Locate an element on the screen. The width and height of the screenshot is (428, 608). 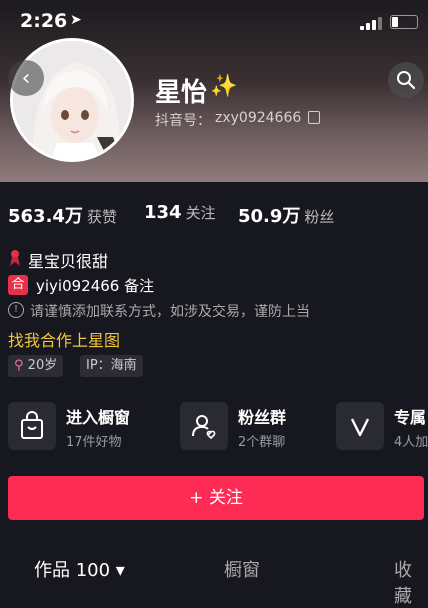
profile-name: 星怡 is located at coordinates (181, 93).